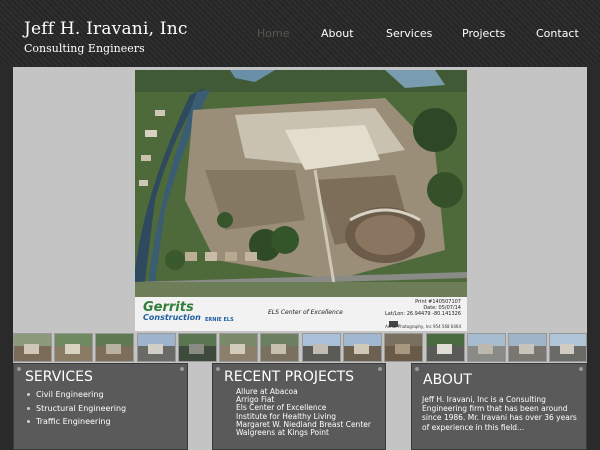 Image resolution: width=600 pixels, height=450 pixels. I want to click on nav-home: Home, so click(273, 33).